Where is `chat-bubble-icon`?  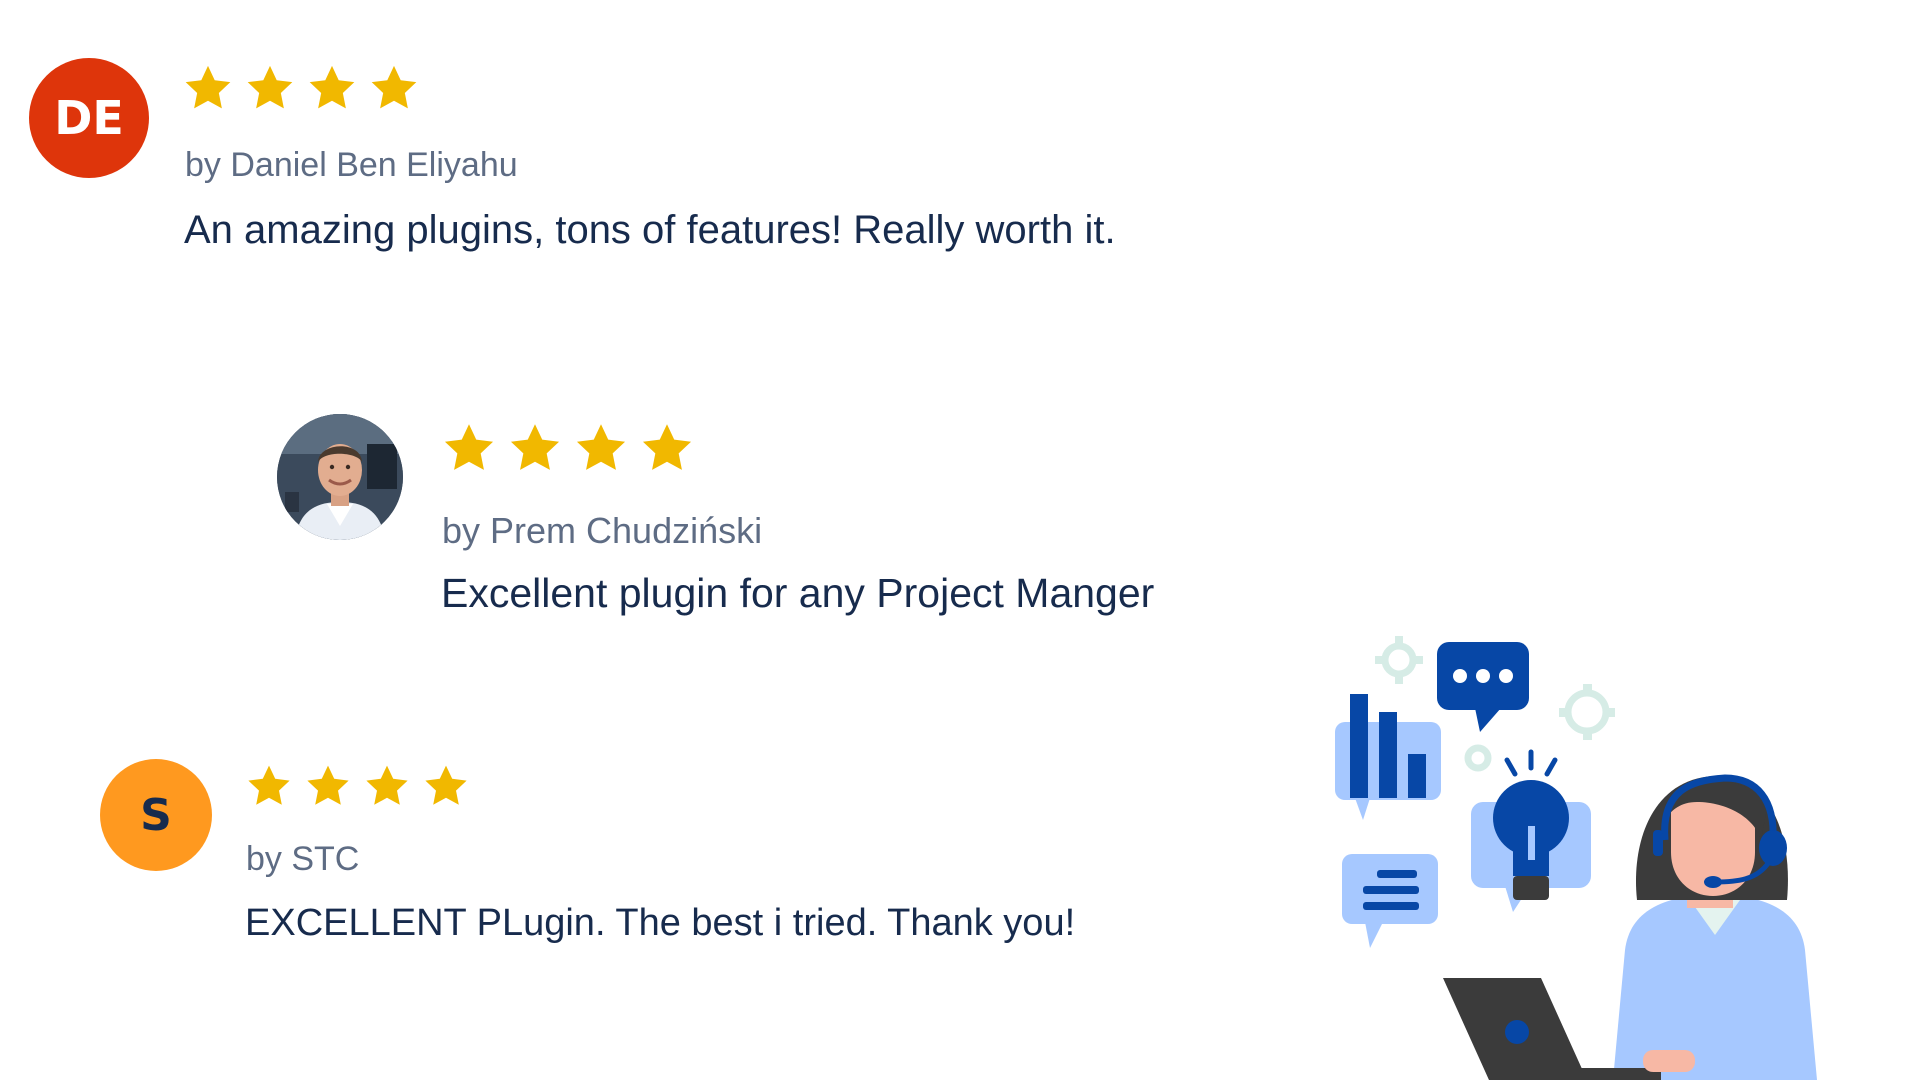
chat-bubble-icon is located at coordinates (1483, 687).